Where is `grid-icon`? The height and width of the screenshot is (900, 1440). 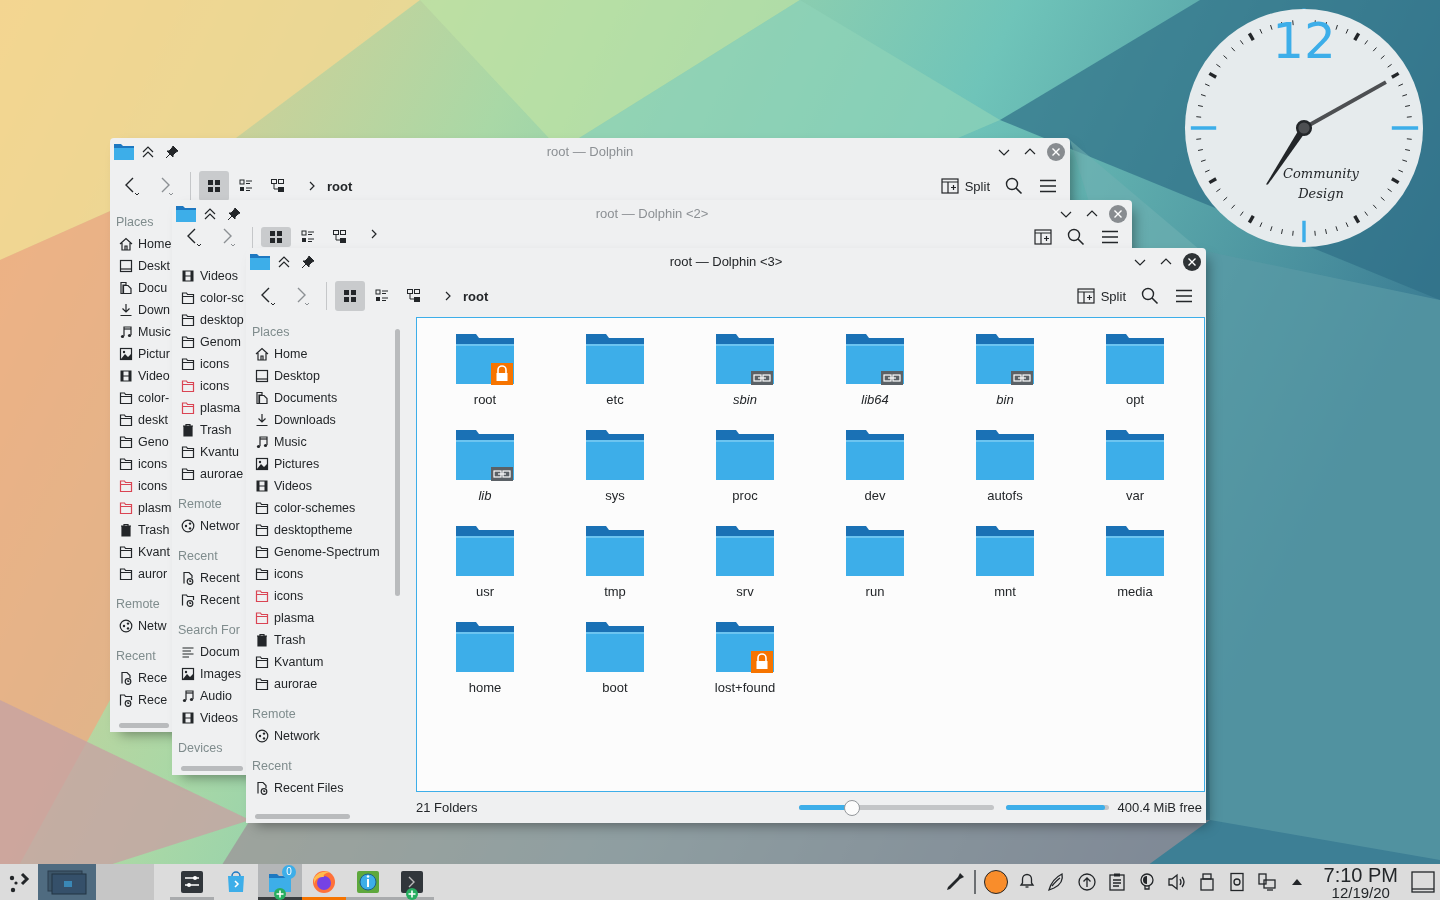 grid-icon is located at coordinates (350, 296).